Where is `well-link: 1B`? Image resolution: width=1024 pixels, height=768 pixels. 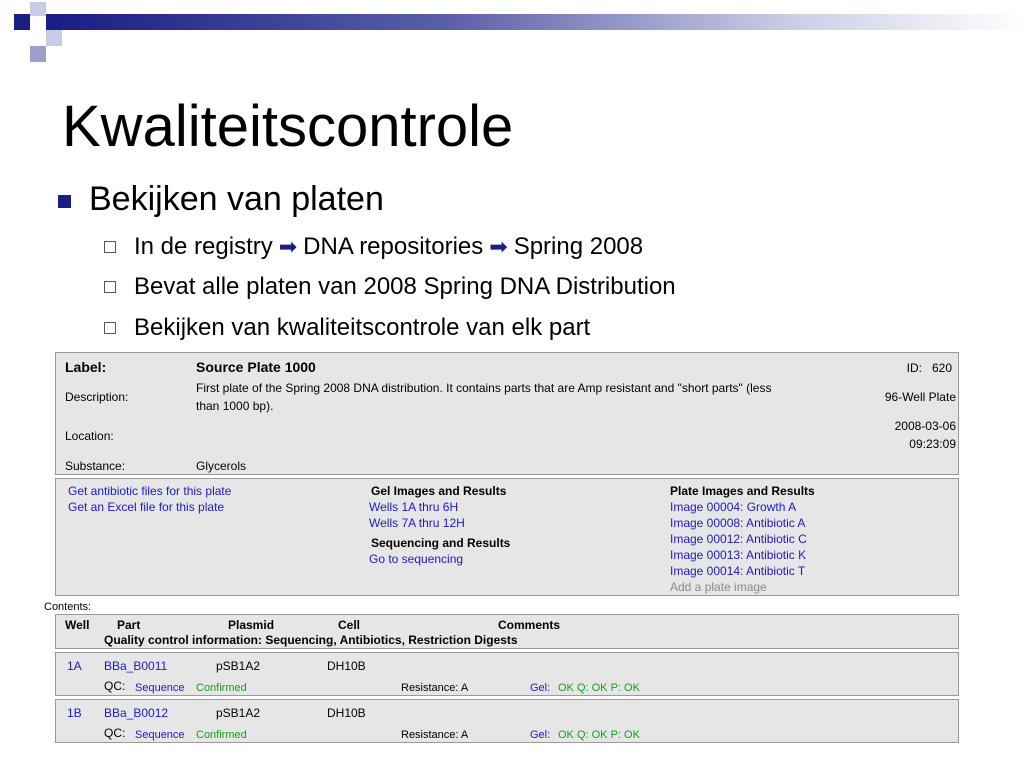 well-link: 1B is located at coordinates (74, 713).